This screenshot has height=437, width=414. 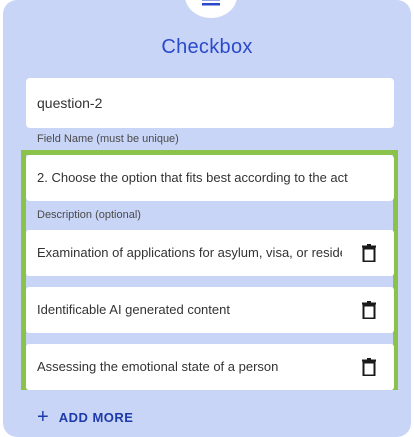 I want to click on option-row: Identificable AI generated content, so click(x=210, y=310).